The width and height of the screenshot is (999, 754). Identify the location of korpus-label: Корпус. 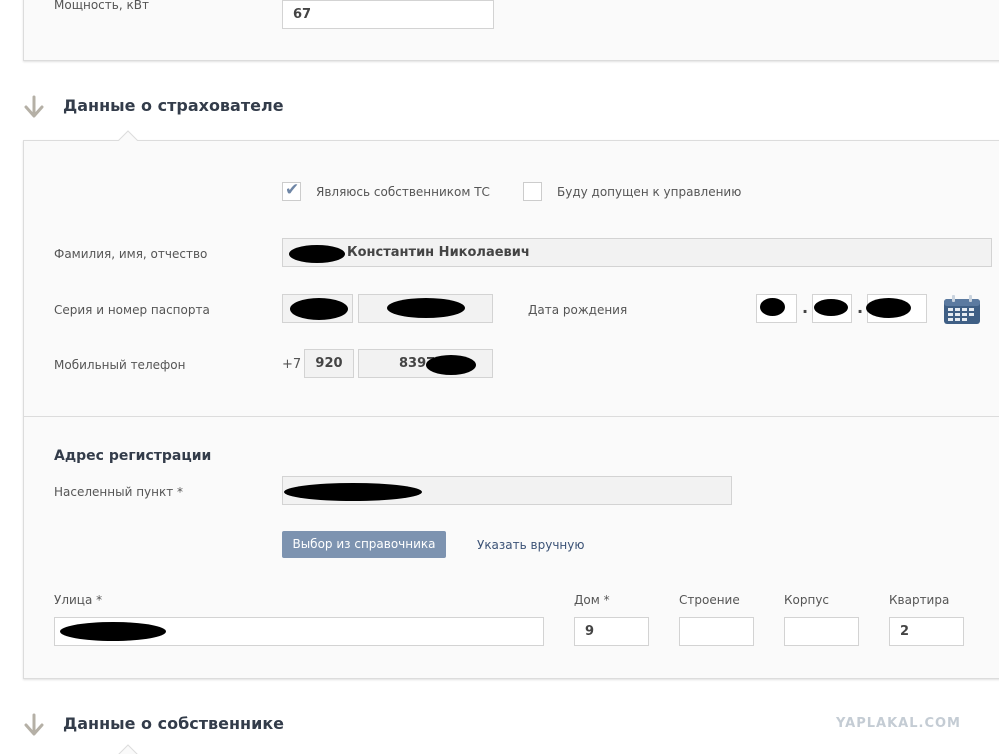
(807, 600).